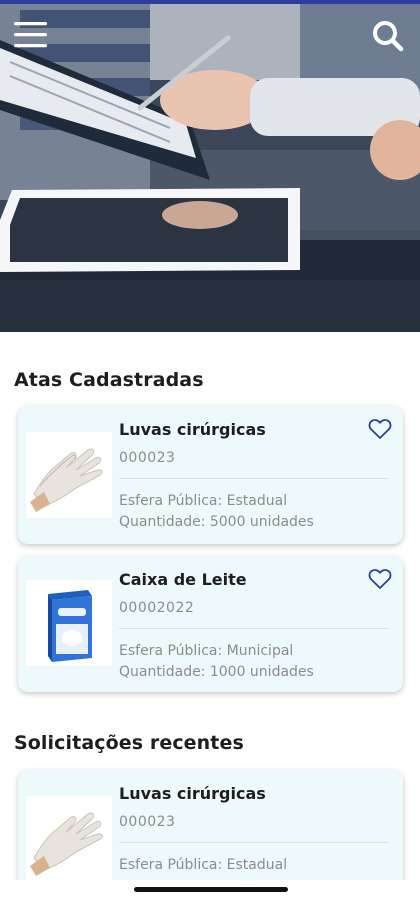 Image resolution: width=420 pixels, height=900 pixels. Describe the element at coordinates (157, 608) in the screenshot. I see `product-code: 00002022` at that location.